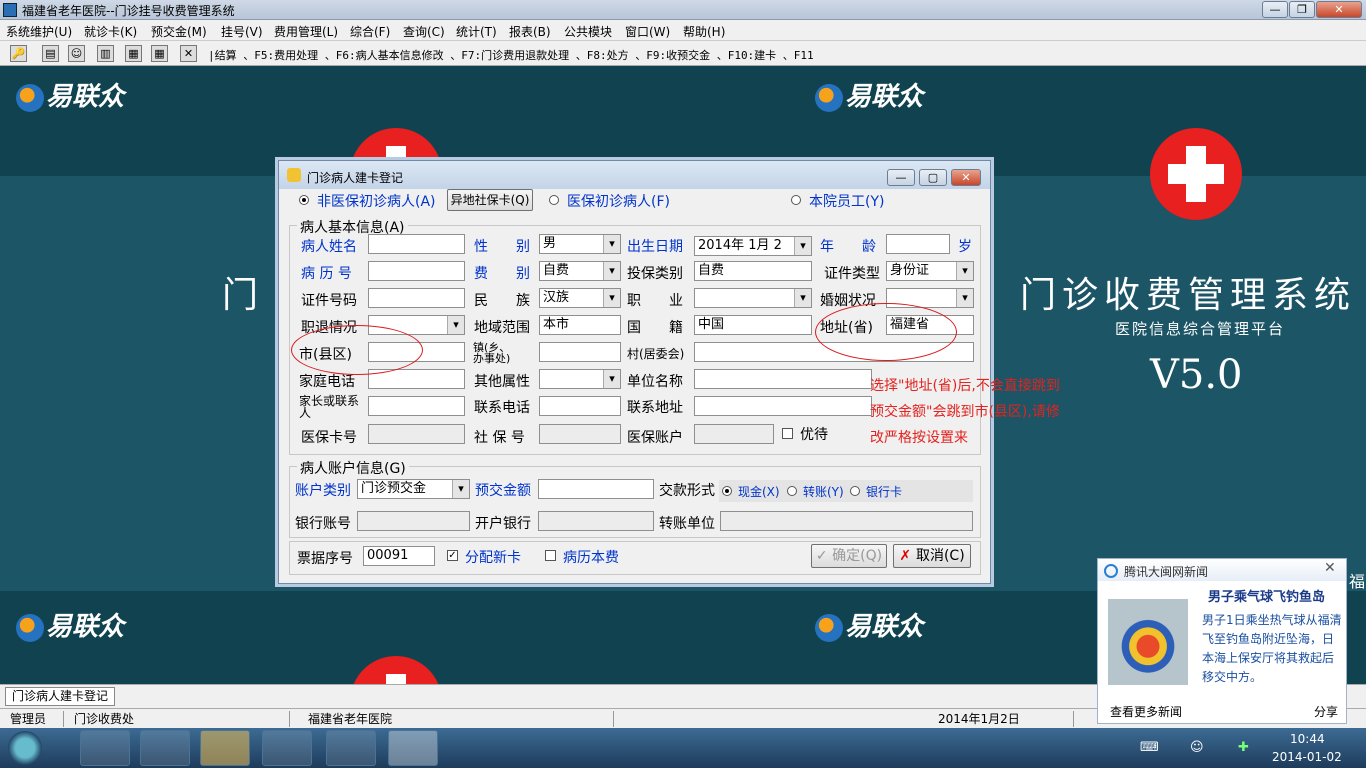 Image resolution: width=1366 pixels, height=768 pixels. What do you see at coordinates (734, 434) in the screenshot?
I see `insurance-acct-input` at bounding box center [734, 434].